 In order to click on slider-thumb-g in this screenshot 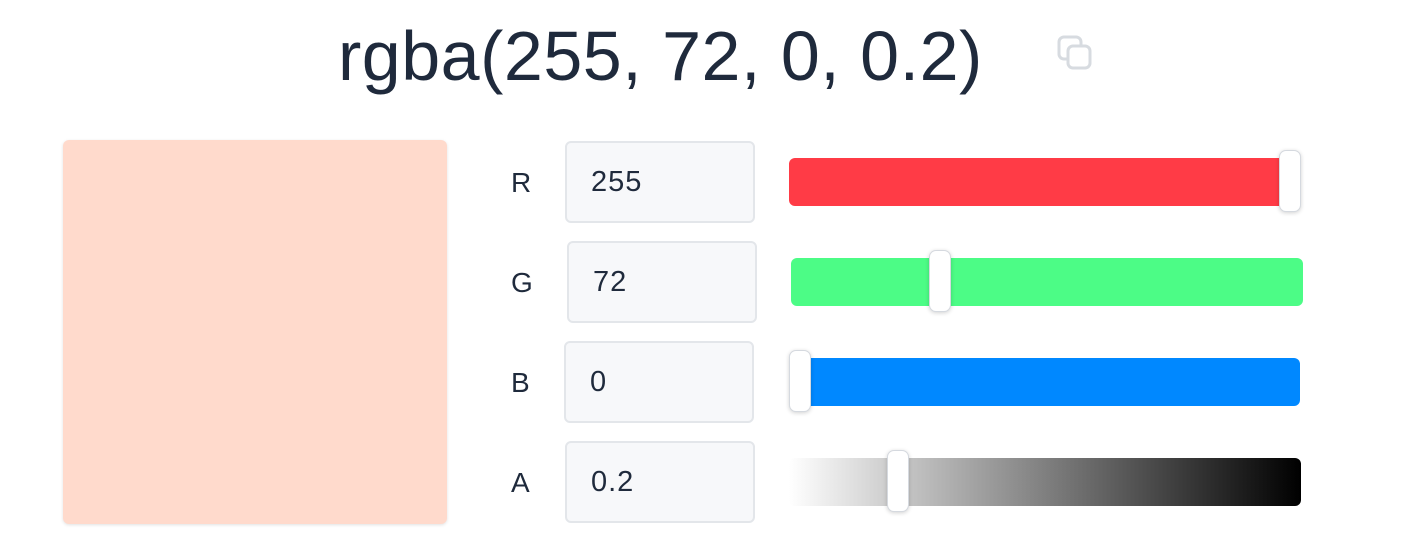, I will do `click(940, 281)`.